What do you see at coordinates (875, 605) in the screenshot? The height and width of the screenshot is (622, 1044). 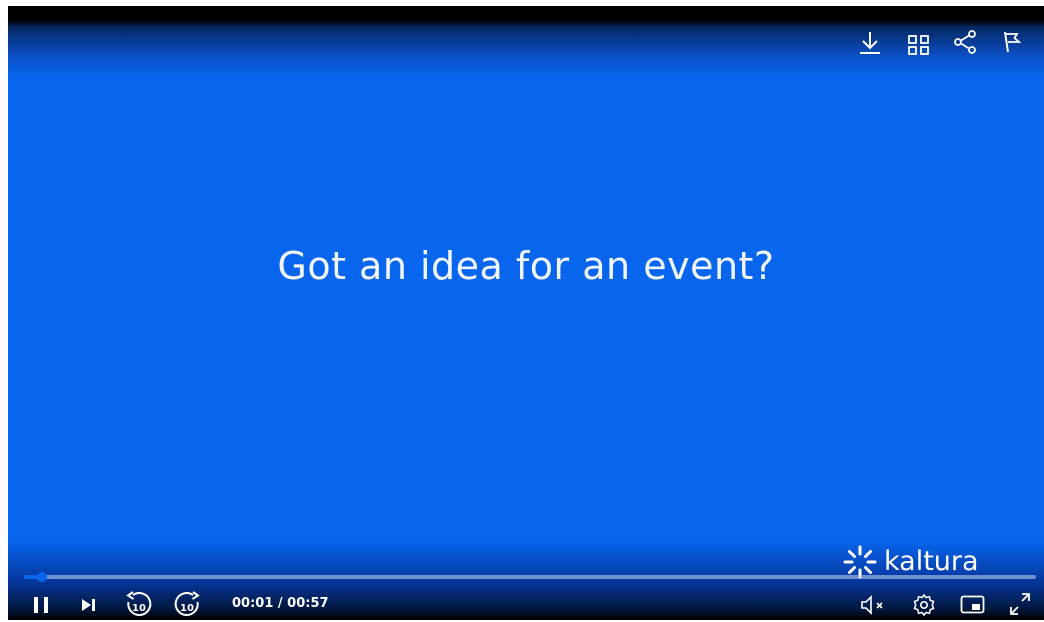 I see `volume-muted-icon` at bounding box center [875, 605].